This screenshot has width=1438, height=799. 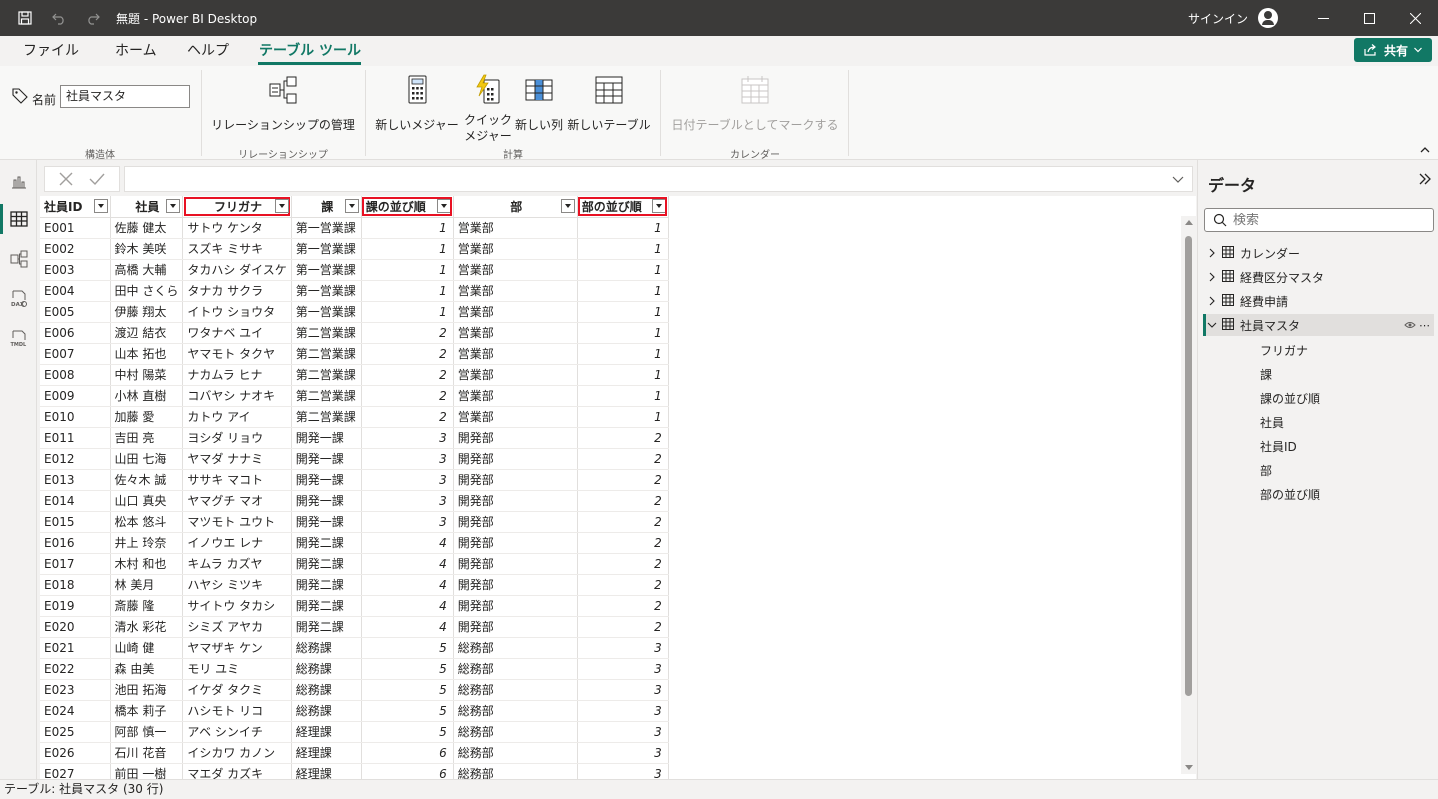 I want to click on table-cell: 6, so click(x=407, y=771).